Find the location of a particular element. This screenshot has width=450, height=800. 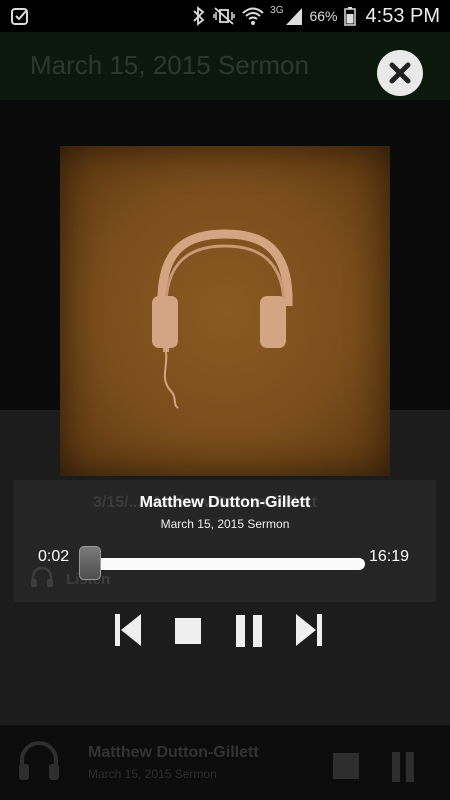

close-button is located at coordinates (400, 73).